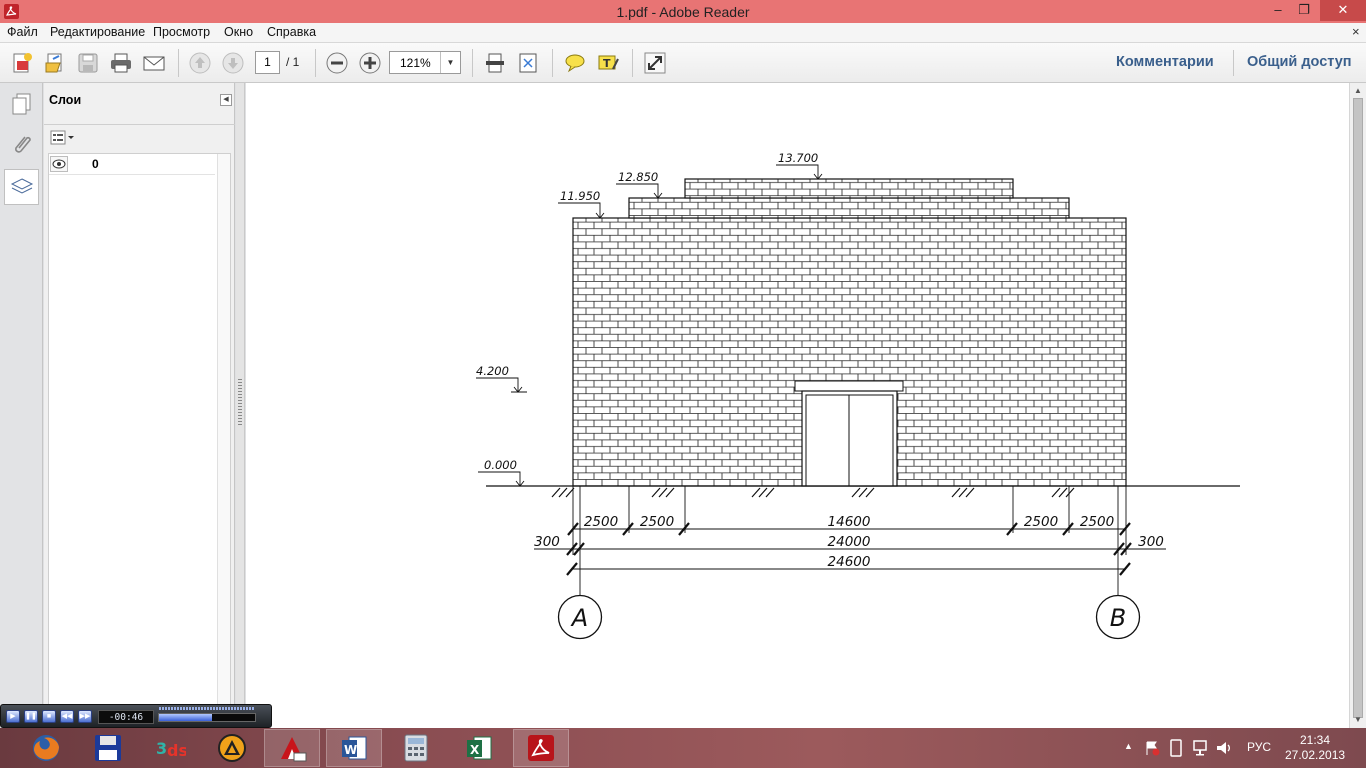  I want to click on page-number-input: 1, so click(267, 62).